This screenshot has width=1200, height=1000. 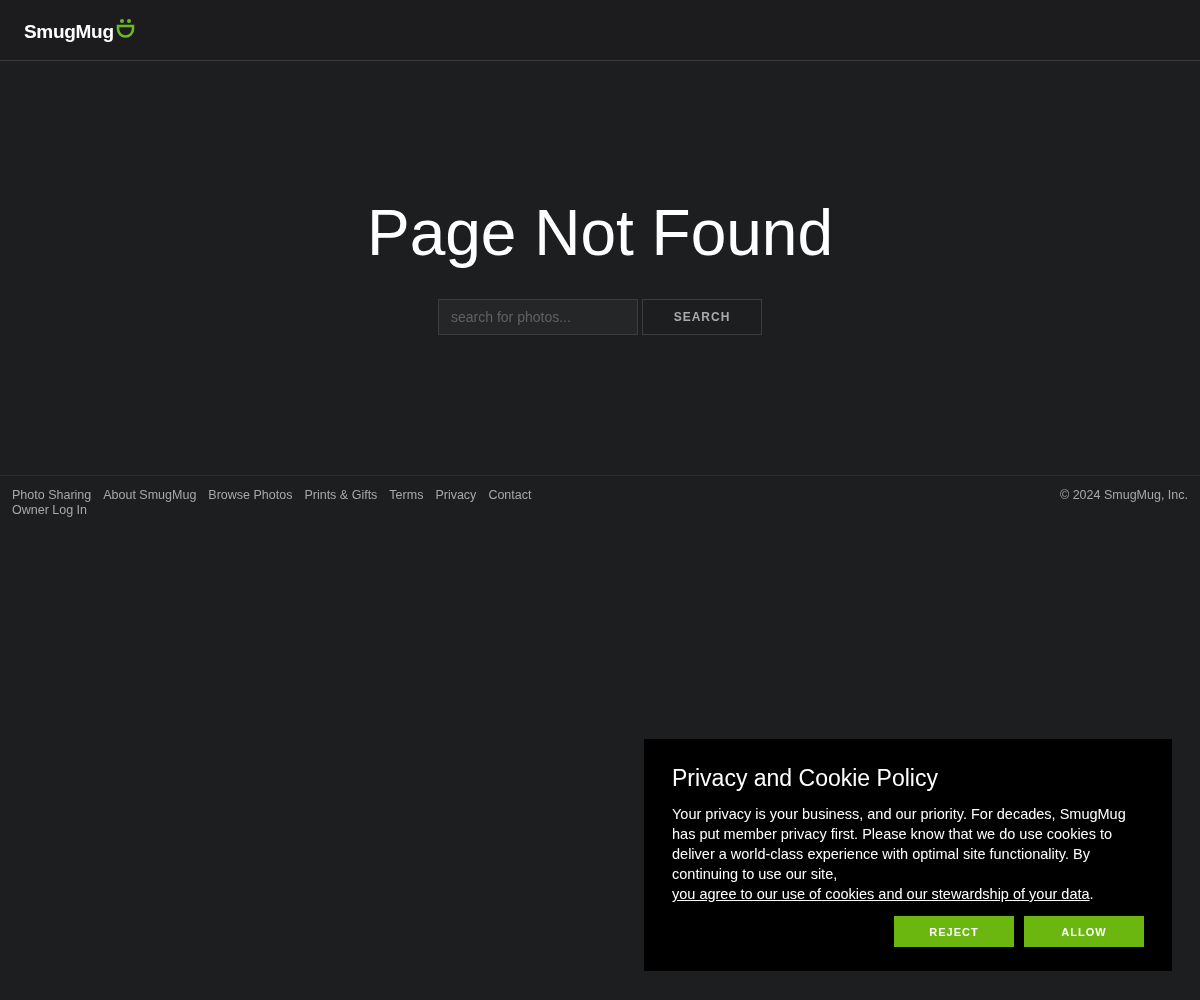 What do you see at coordinates (50, 510) in the screenshot?
I see `footer-link: Owner Log In` at bounding box center [50, 510].